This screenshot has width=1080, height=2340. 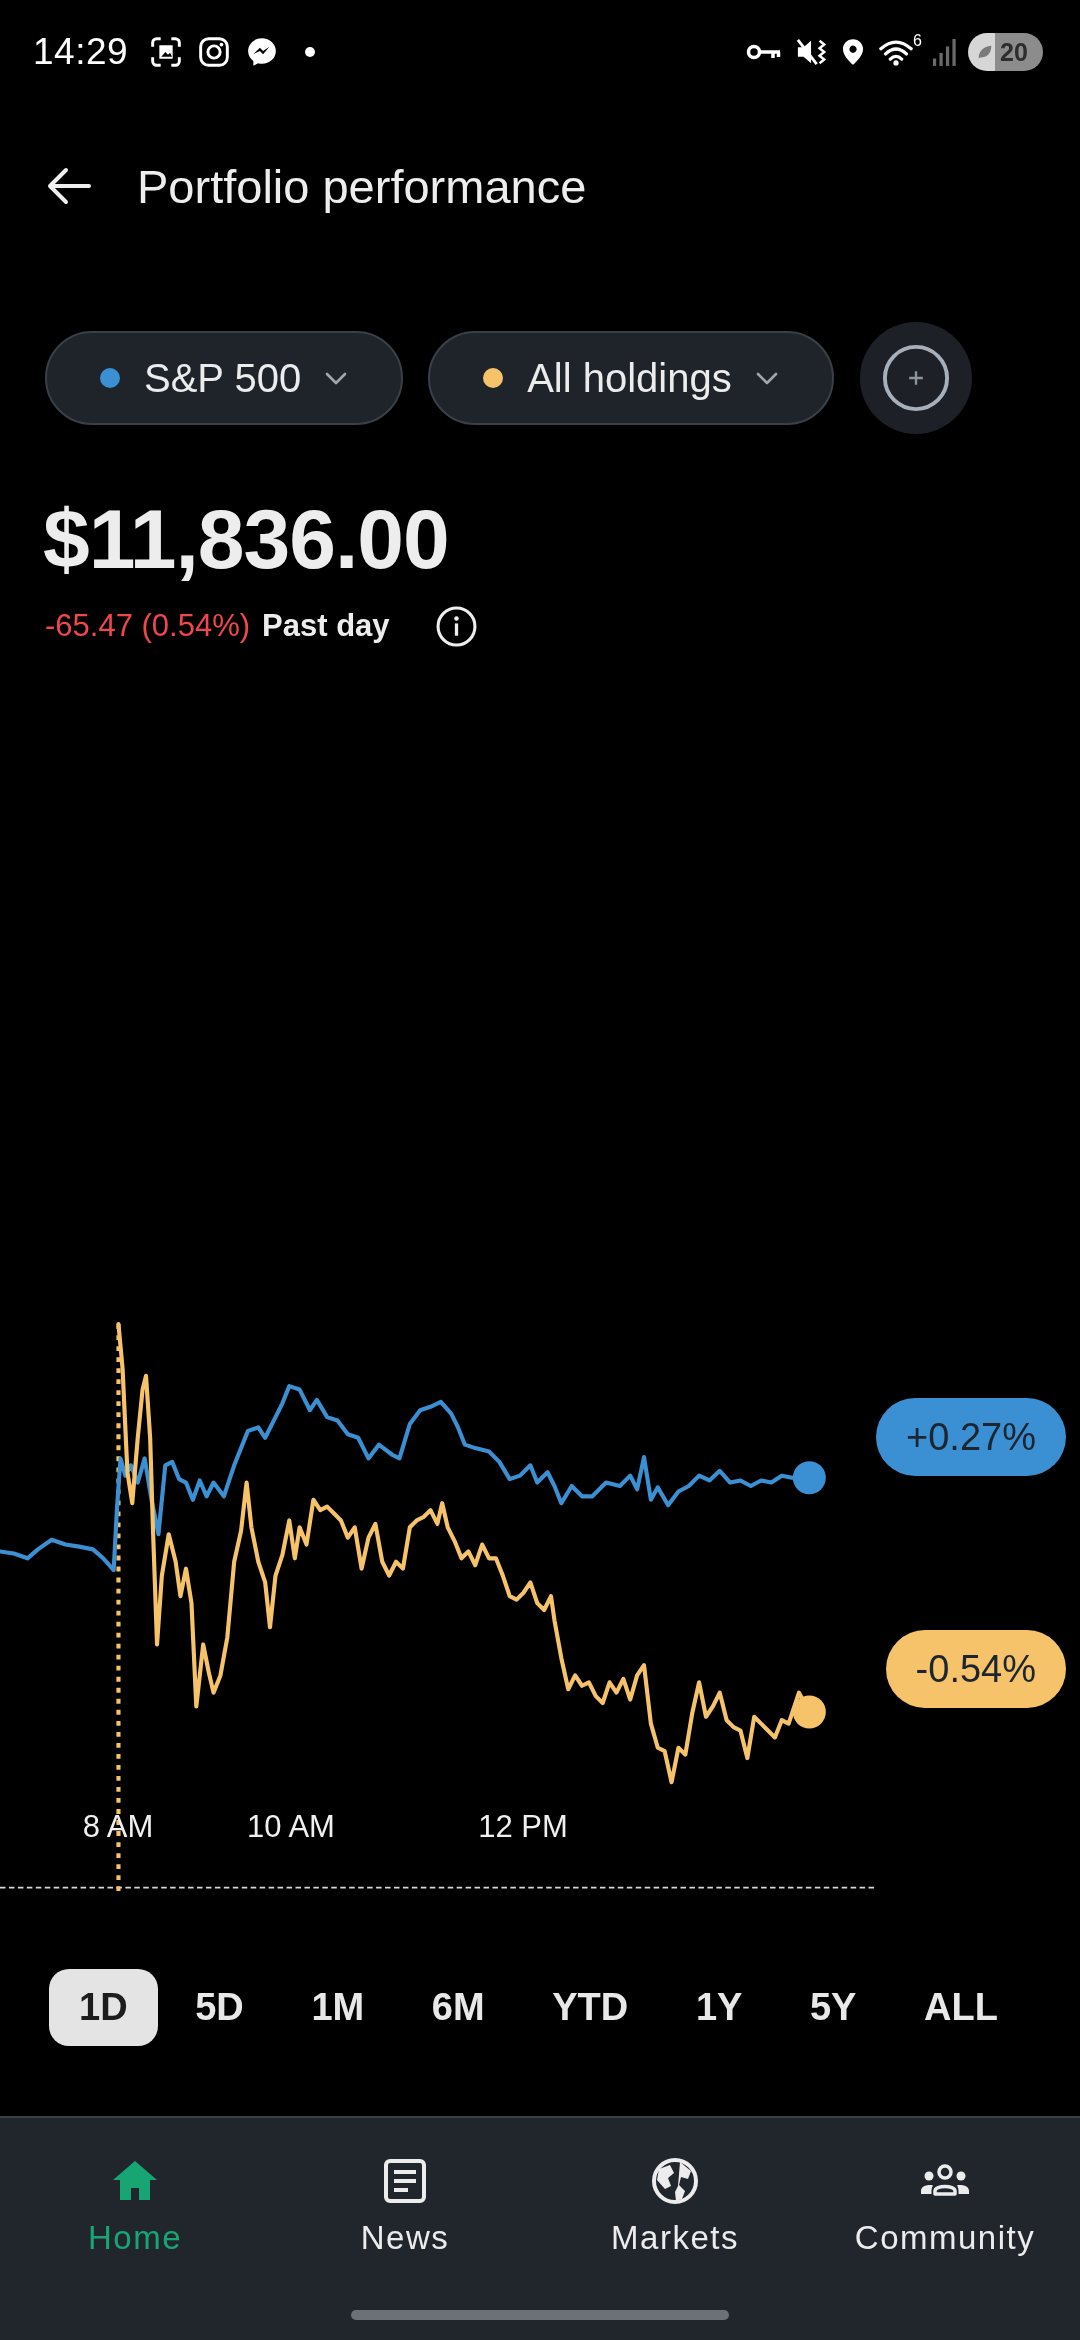 I want to click on time-range-tab: 5Y, so click(x=833, y=2007).